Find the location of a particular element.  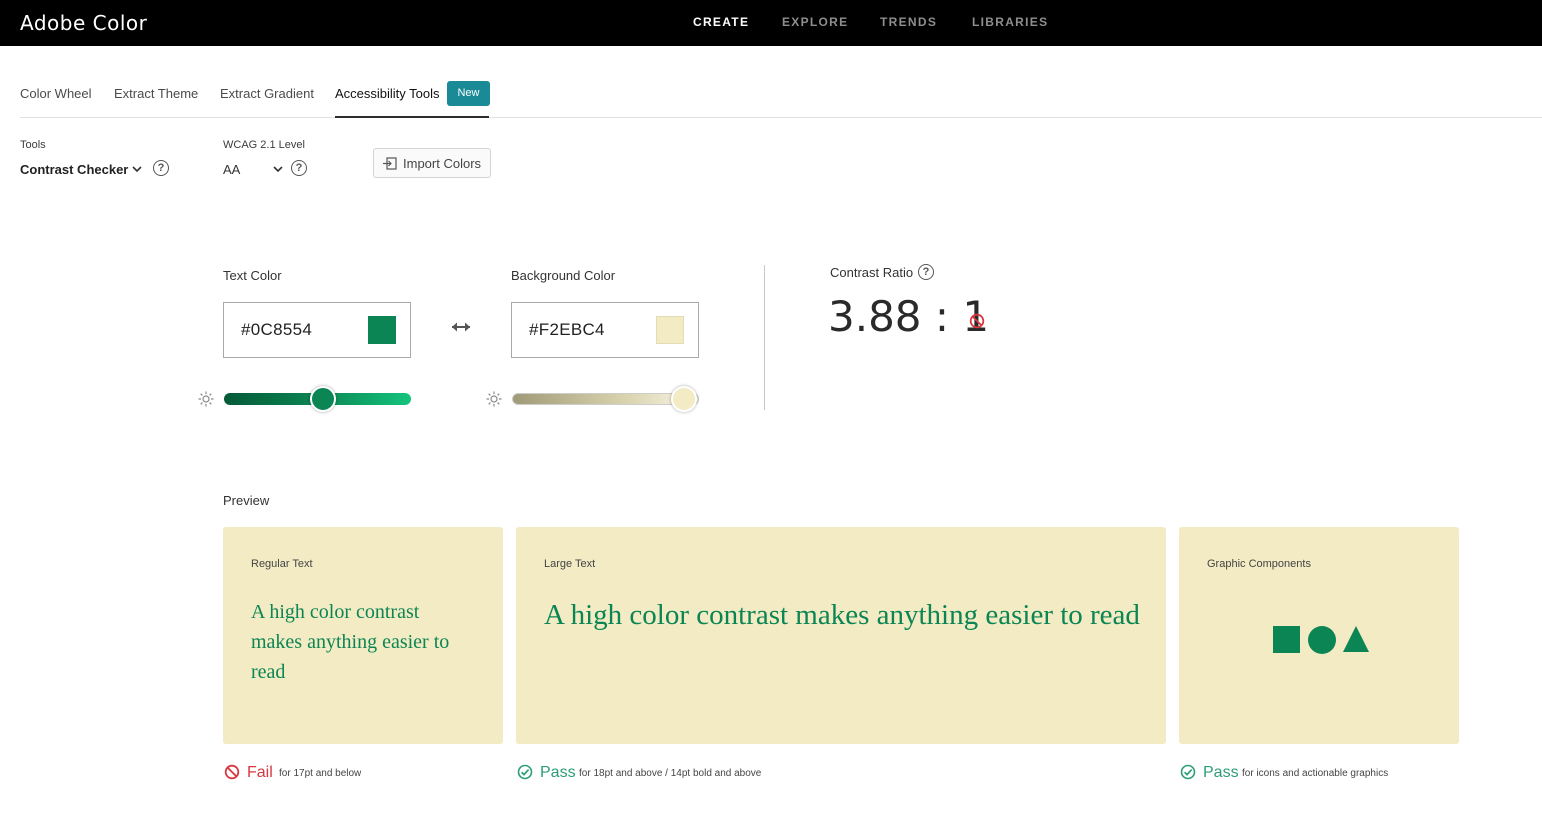

background-brightness-slider-thumb is located at coordinates (684, 399).